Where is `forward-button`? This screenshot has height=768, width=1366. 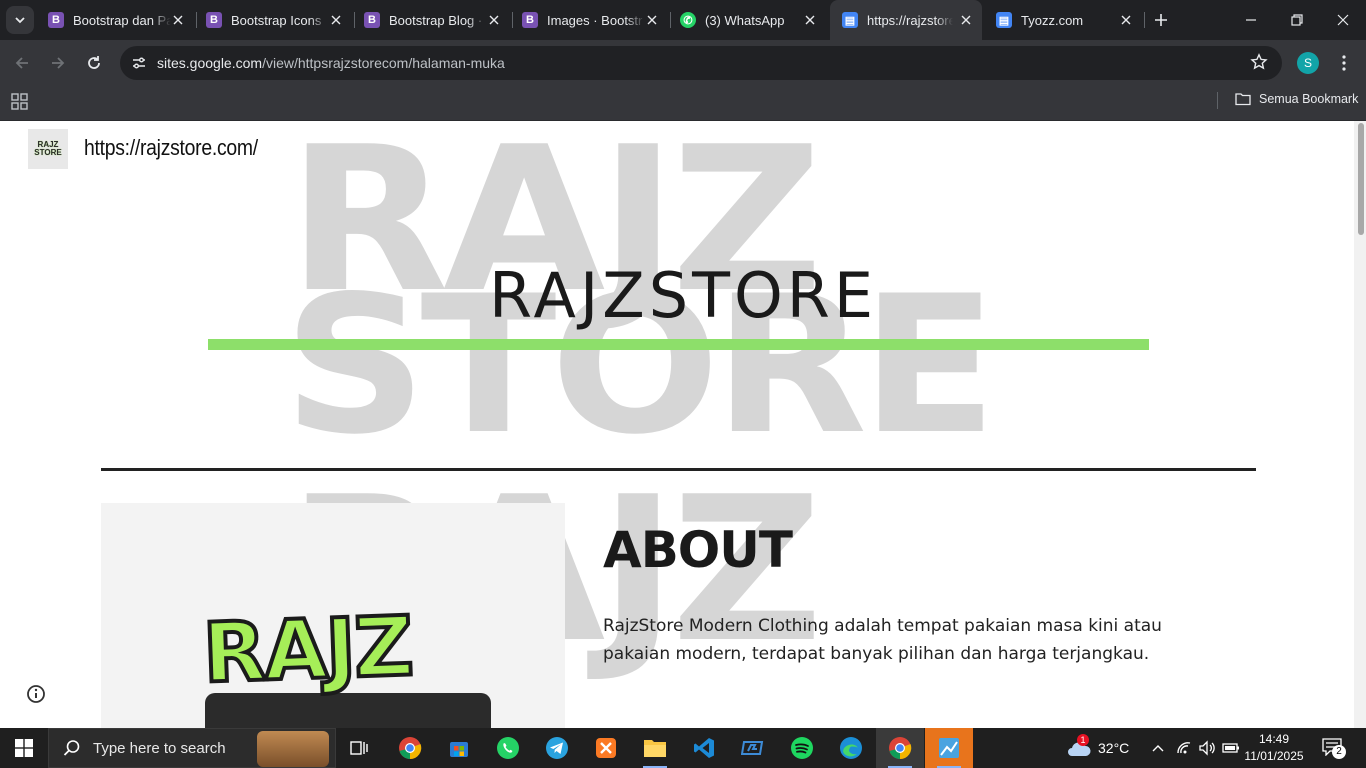
forward-button is located at coordinates (58, 63).